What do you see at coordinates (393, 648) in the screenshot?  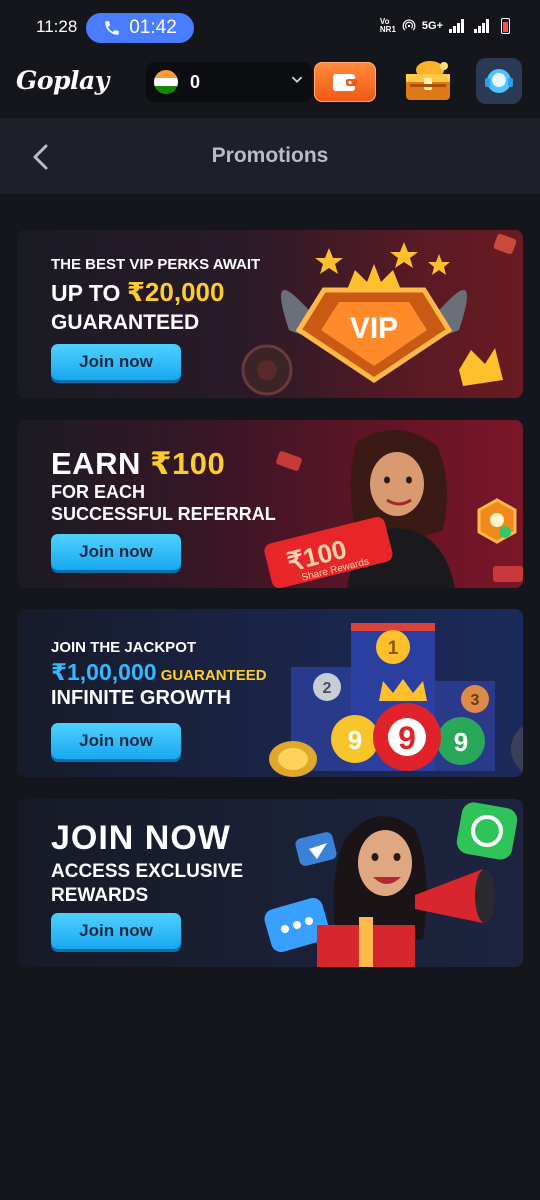 I see `podium-1-label: 1` at bounding box center [393, 648].